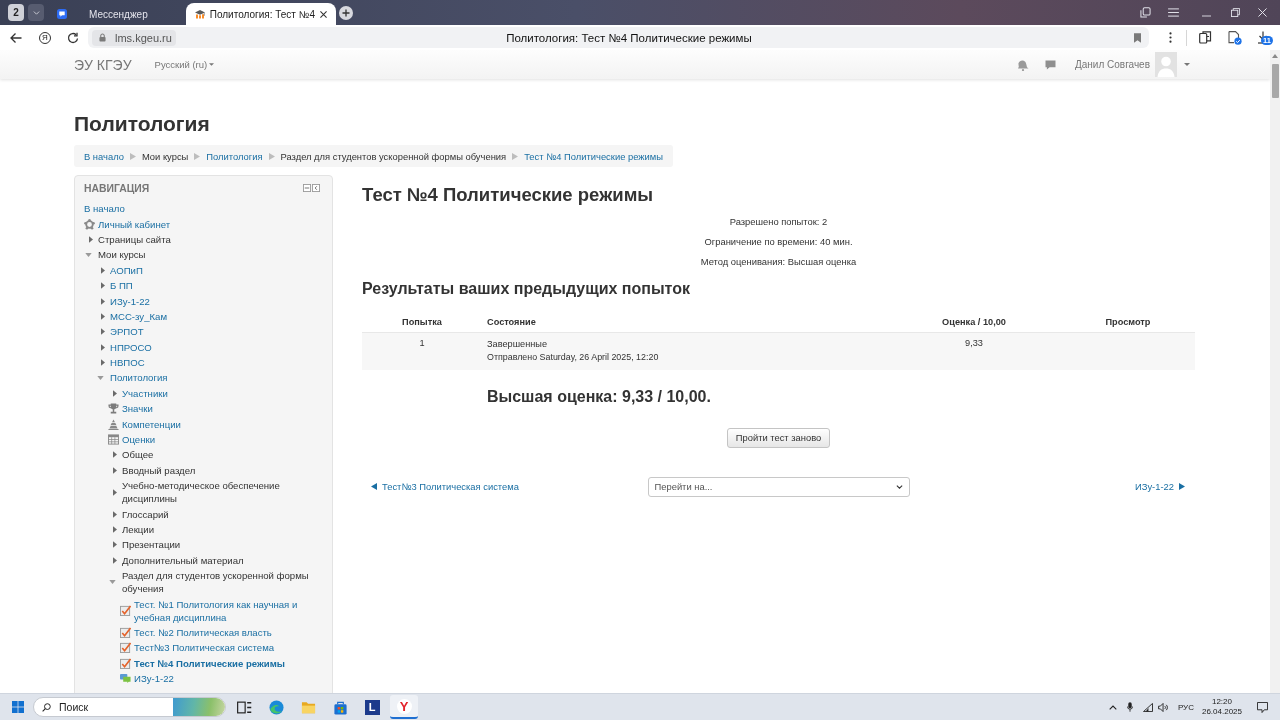 The width and height of the screenshot is (1280, 720). Describe the element at coordinates (137, 409) in the screenshot. I see `nav-link: Значки` at that location.